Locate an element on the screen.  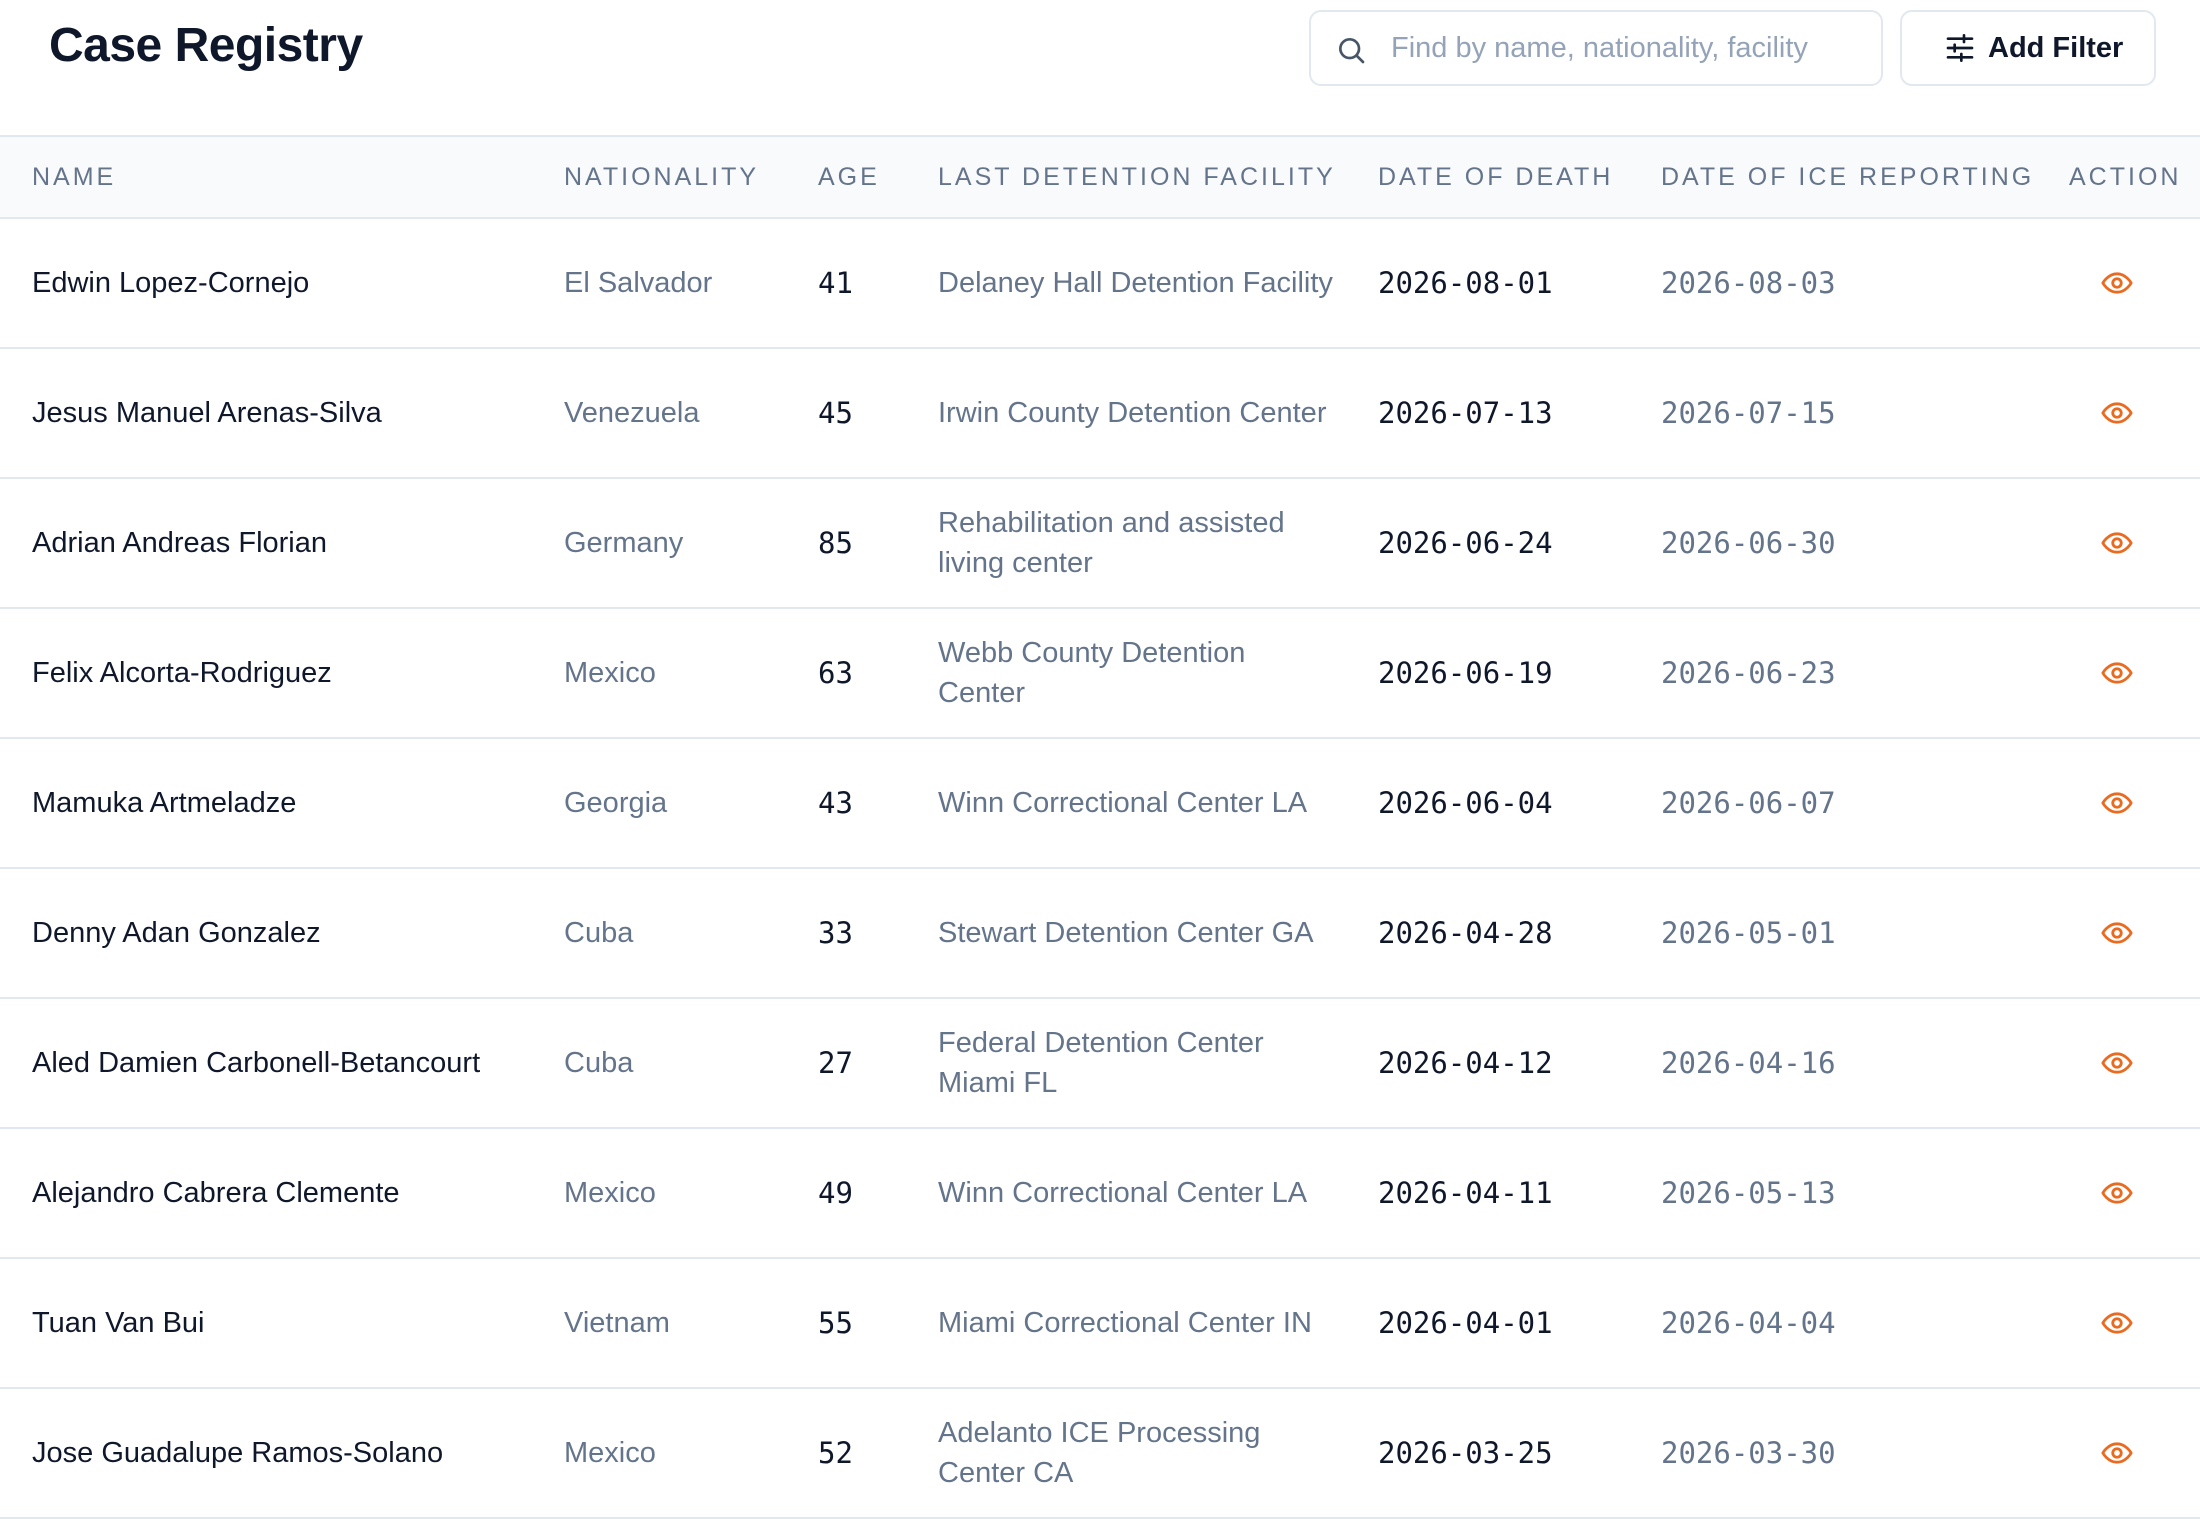
case-name: Edwin Lopez-Cornejo is located at coordinates (282, 283).